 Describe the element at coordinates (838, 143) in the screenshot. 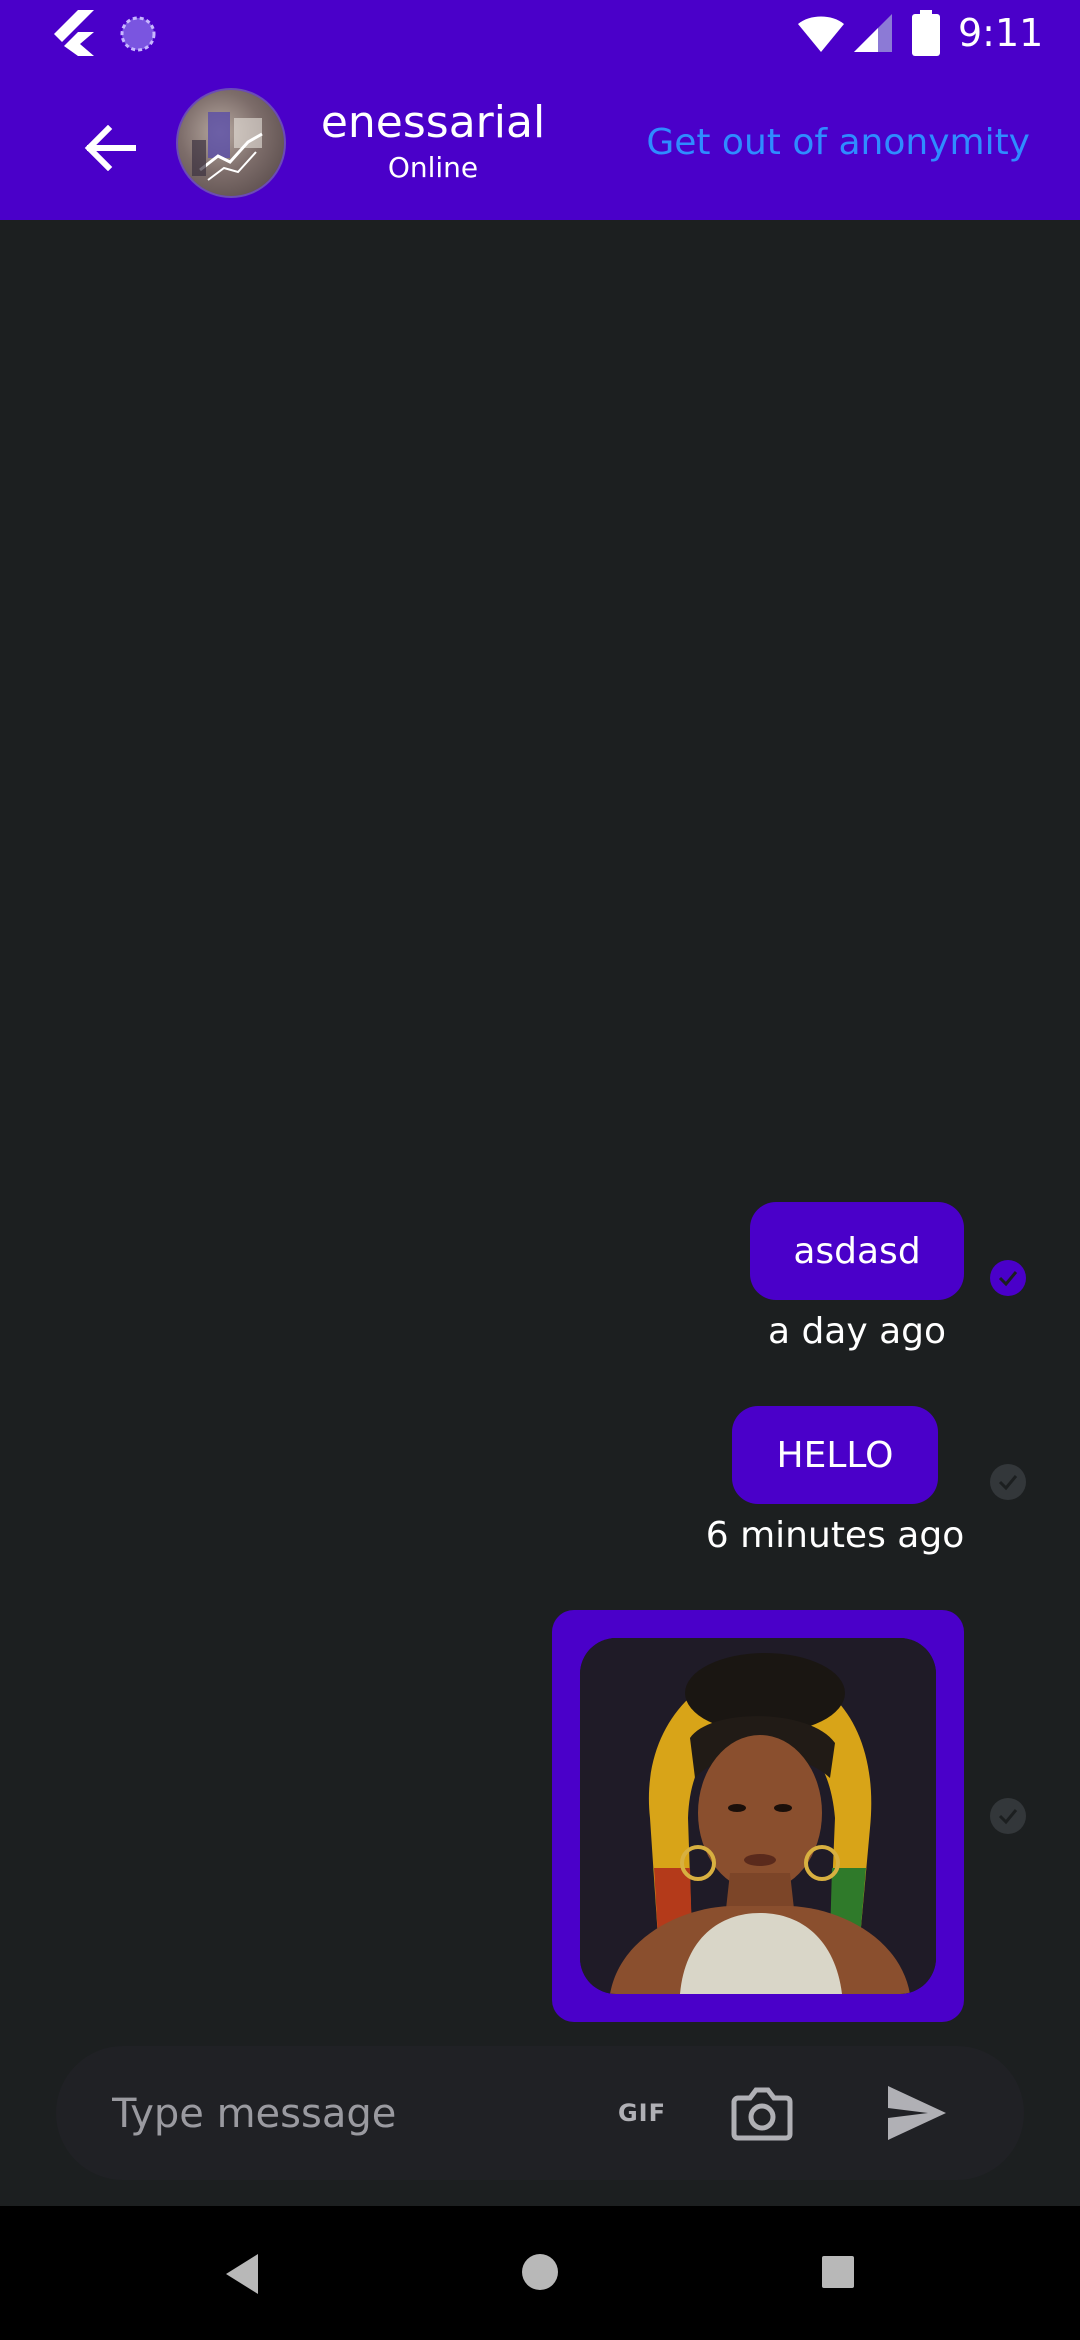

I see `get-out-of-anonymity-button: Get out of anonymity` at that location.